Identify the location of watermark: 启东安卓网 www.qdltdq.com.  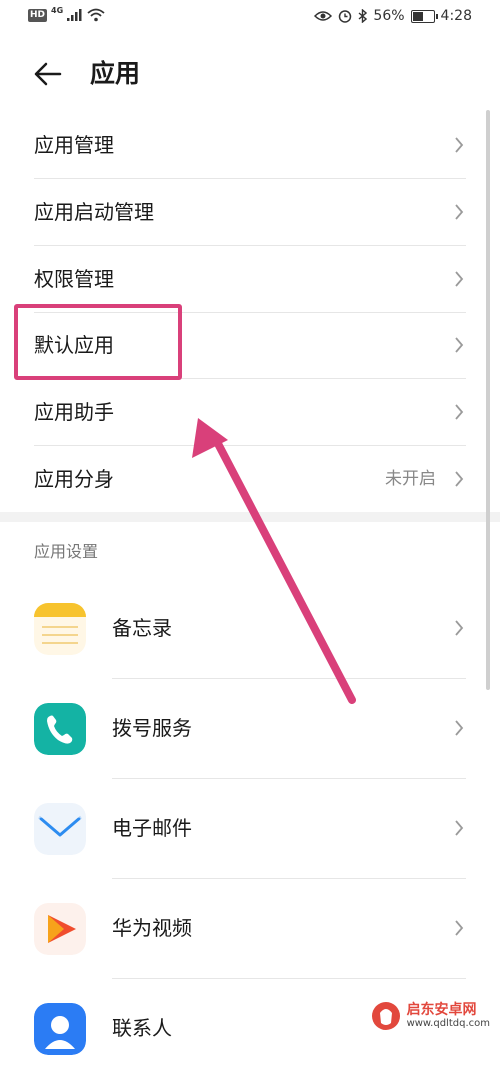
(430, 1016).